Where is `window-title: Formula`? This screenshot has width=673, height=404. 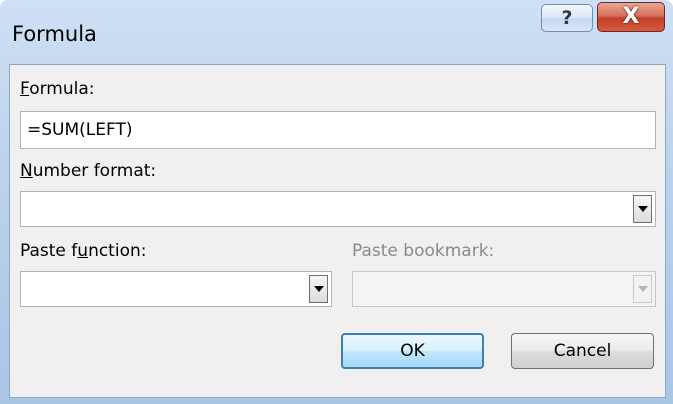 window-title: Formula is located at coordinates (54, 34).